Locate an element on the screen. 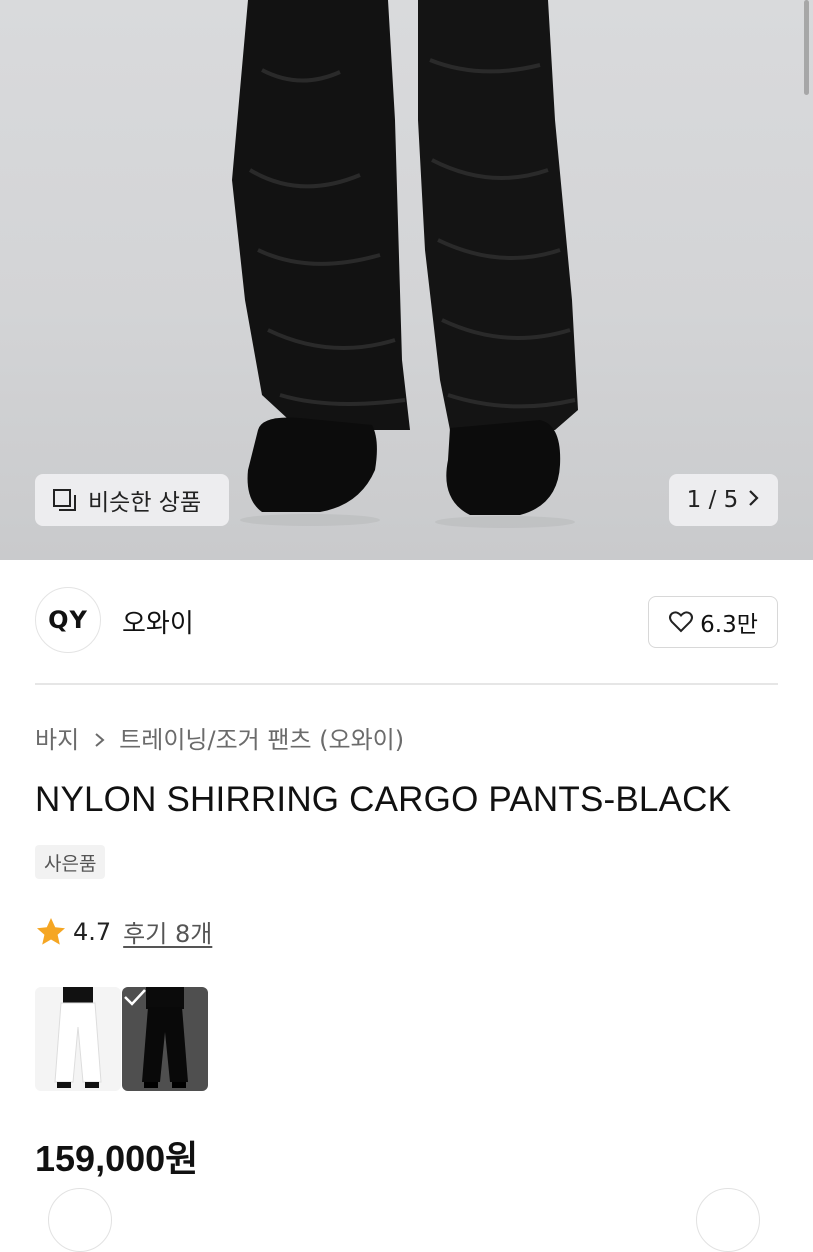 The image size is (813, 1252). rating-row: 4.7 후기 8개 is located at coordinates (123, 931).